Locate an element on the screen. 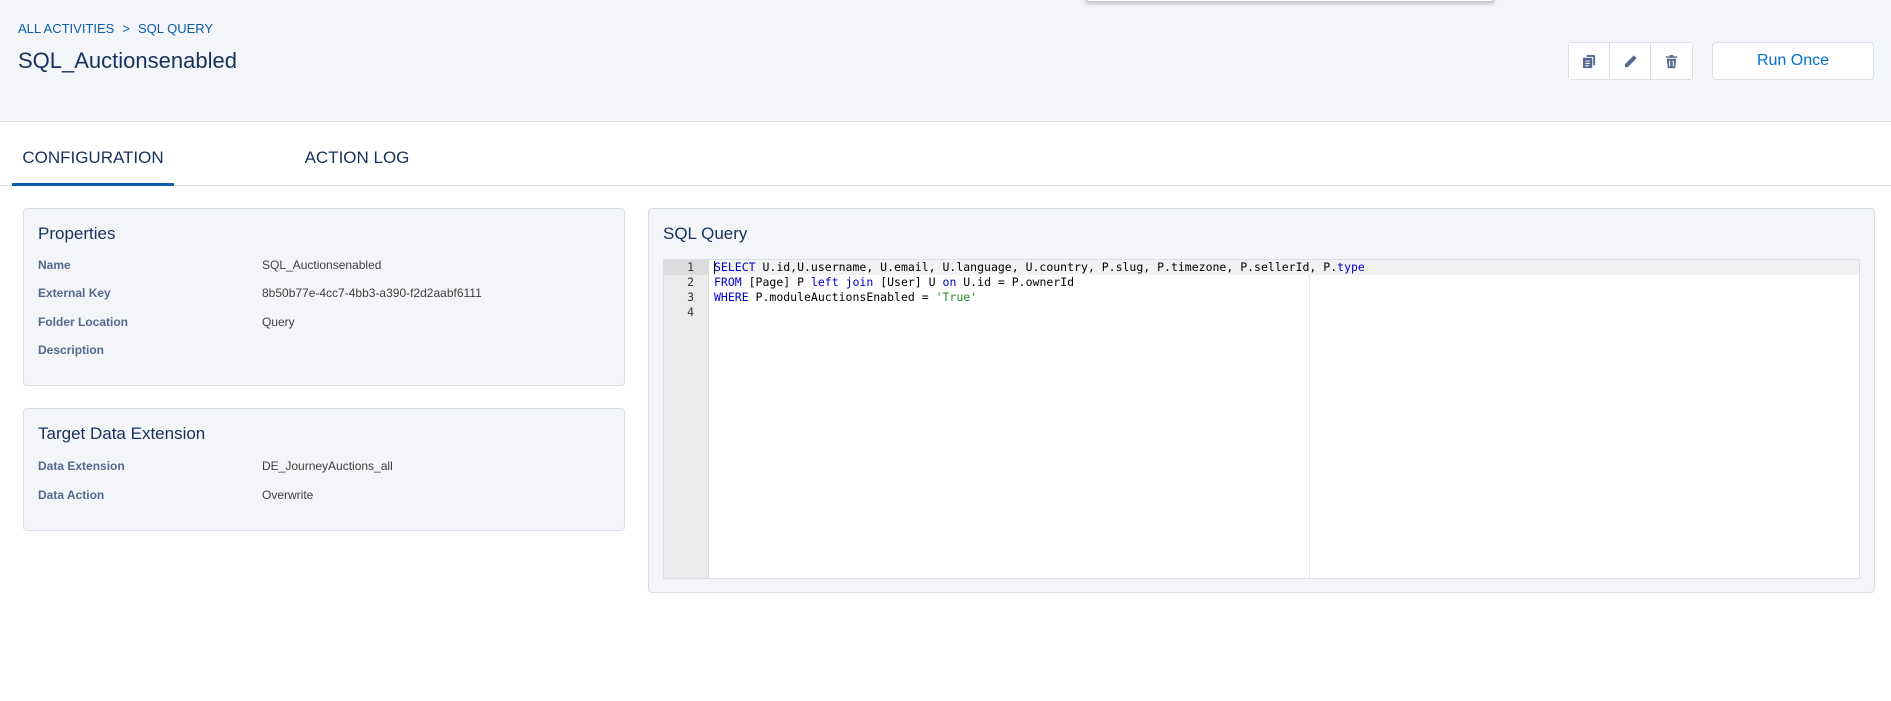 The image size is (1891, 701). property-value: SQL_Auctionsenabled is located at coordinates (322, 265).